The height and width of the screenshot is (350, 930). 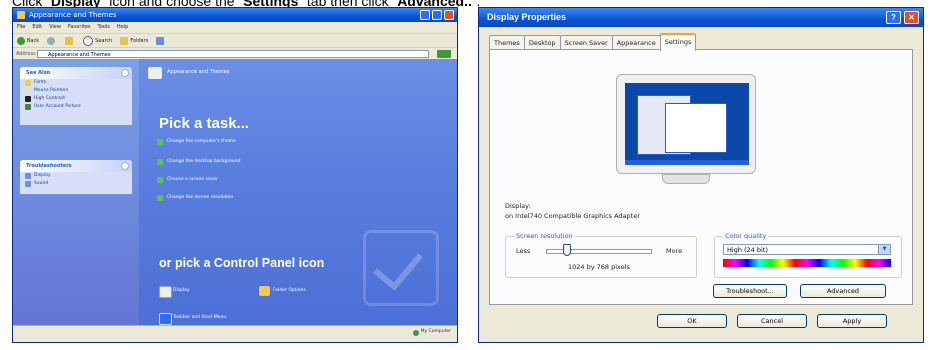 What do you see at coordinates (50, 98) in the screenshot?
I see `see-also-label: High Contrast` at bounding box center [50, 98].